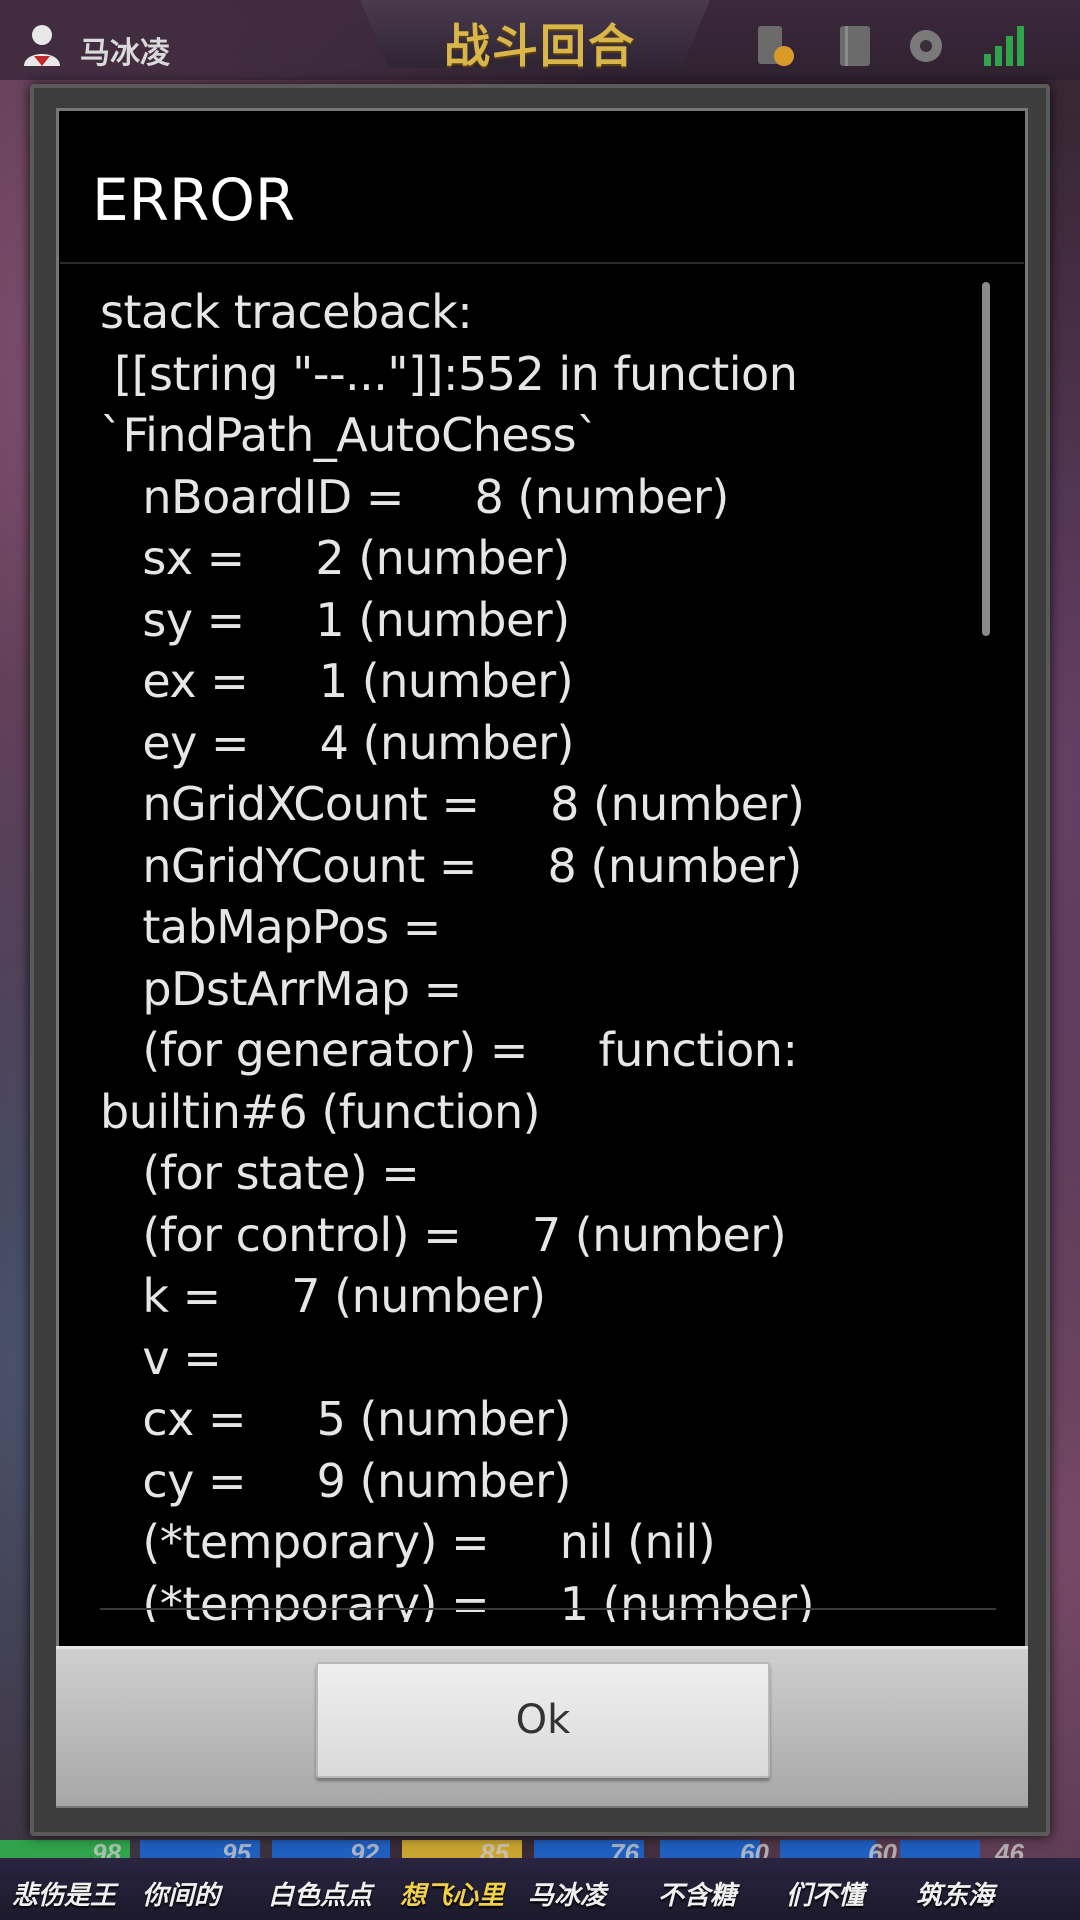 This screenshot has width=1080, height=1920. I want to click on book-icon, so click(856, 46).